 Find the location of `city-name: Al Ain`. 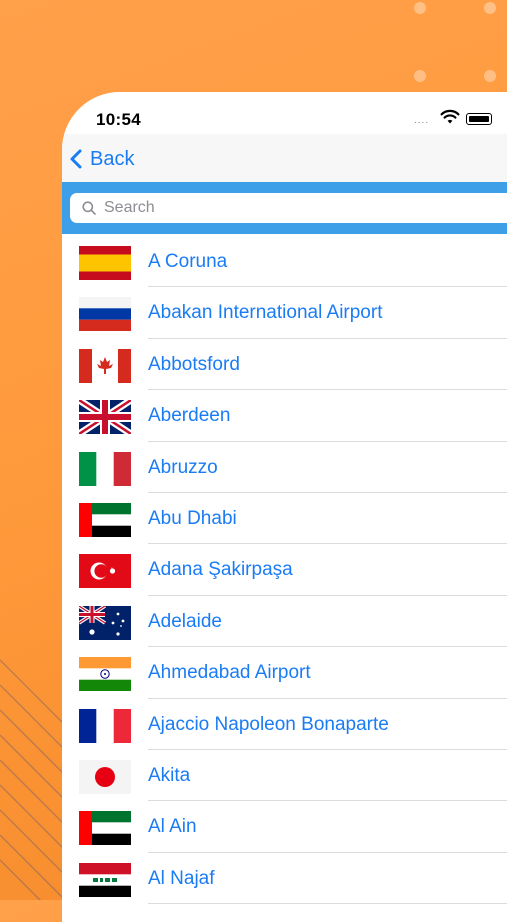

city-name: Al Ain is located at coordinates (172, 827).